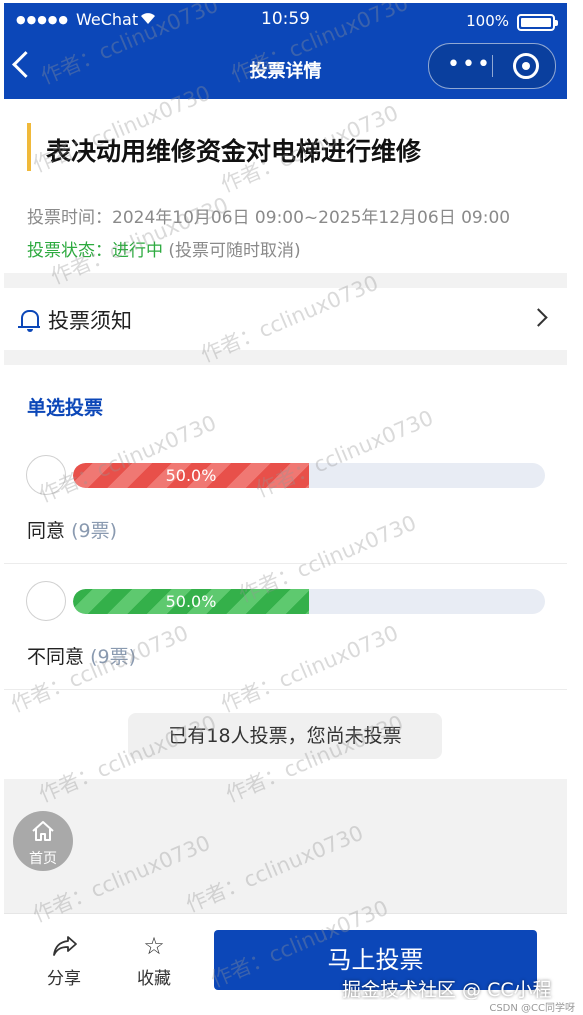 This screenshot has height=1015, width=583. What do you see at coordinates (65, 946) in the screenshot?
I see `share-icon` at bounding box center [65, 946].